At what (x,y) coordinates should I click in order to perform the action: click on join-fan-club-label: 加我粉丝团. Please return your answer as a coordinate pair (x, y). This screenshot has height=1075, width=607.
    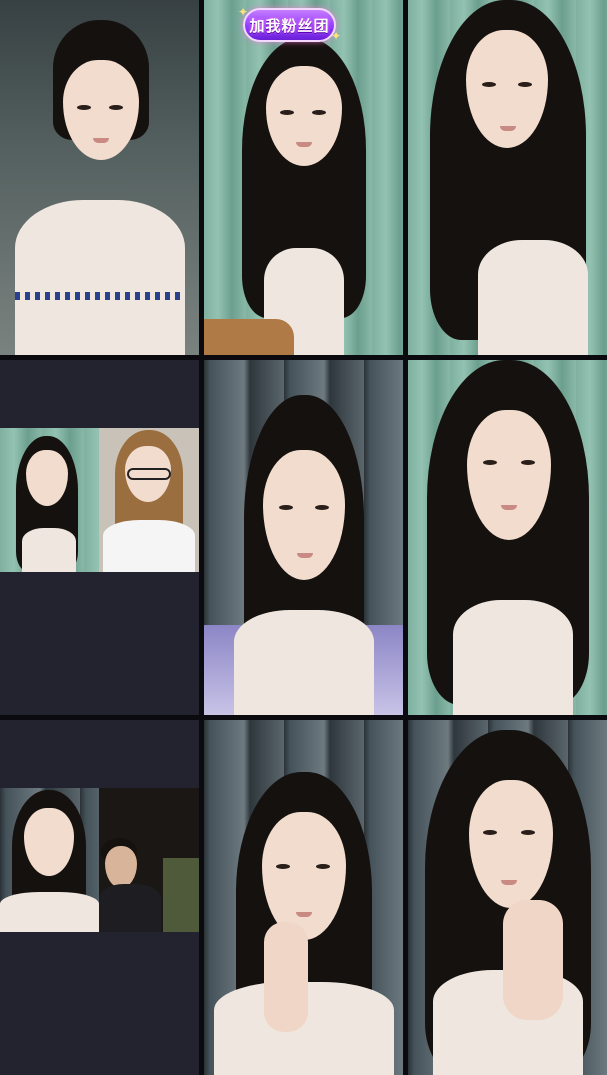
    Looking at the image, I should click on (289, 26).